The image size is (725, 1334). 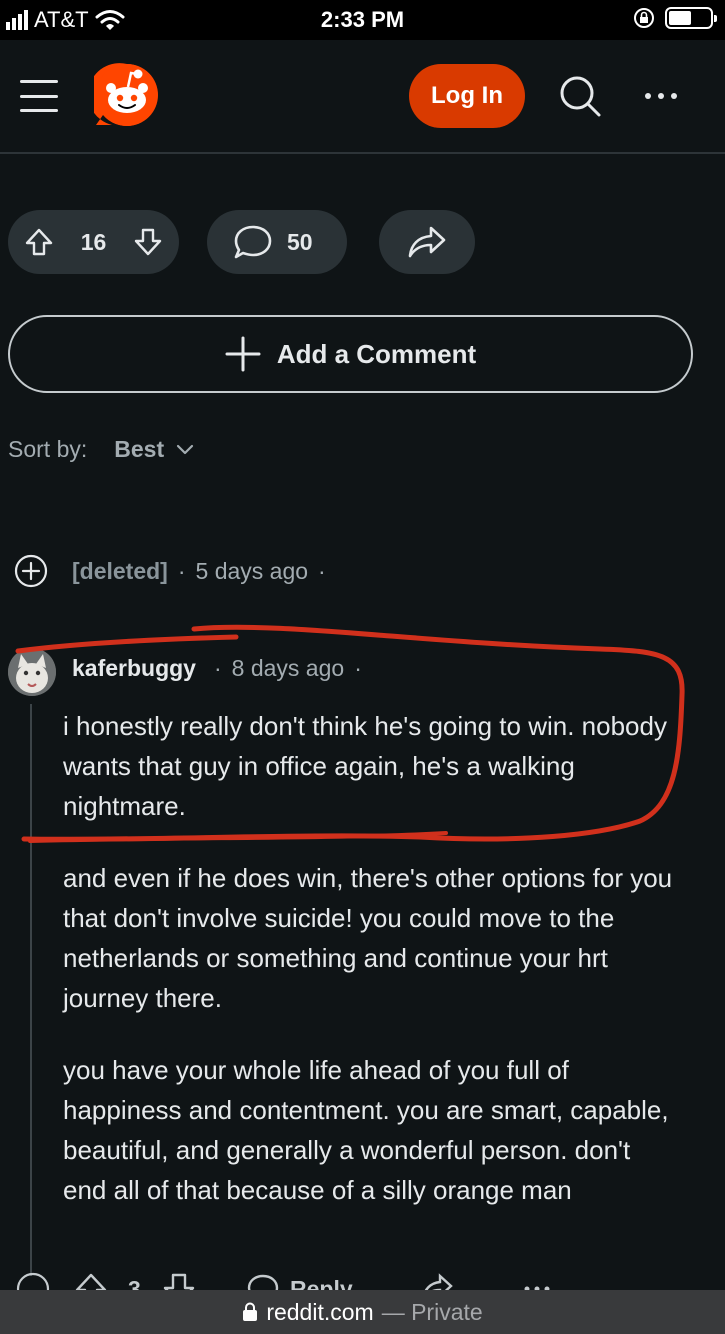 What do you see at coordinates (252, 570) in the screenshot?
I see `comment-age: 5 days ago` at bounding box center [252, 570].